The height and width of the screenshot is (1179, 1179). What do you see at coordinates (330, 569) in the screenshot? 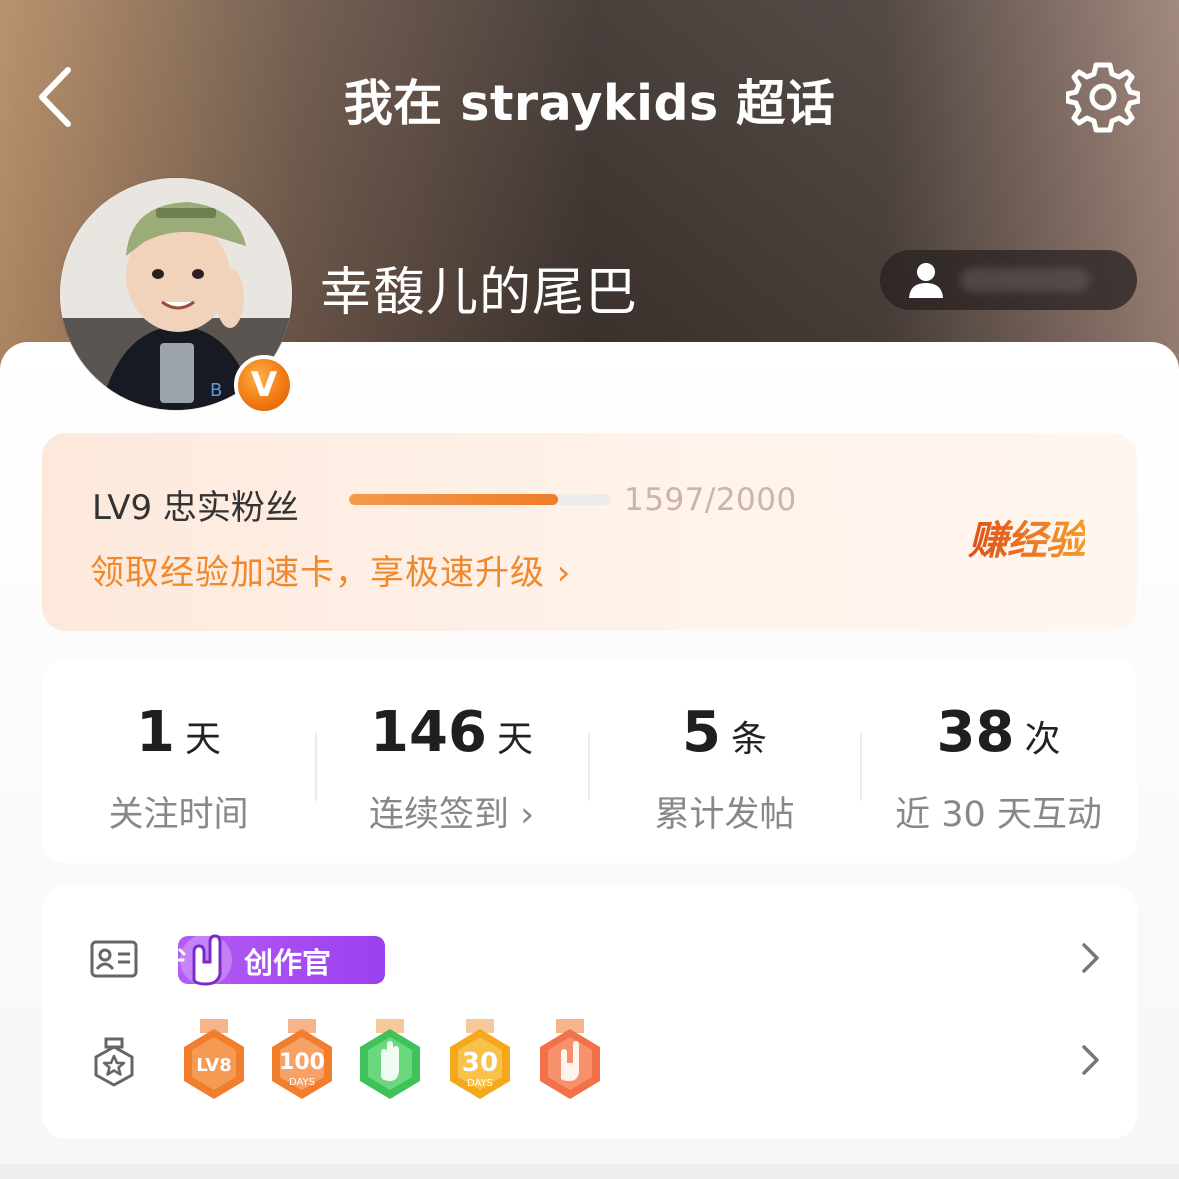
I see `speed-up-card-link: 领取经验加速卡，享极速升级 ›` at bounding box center [330, 569].